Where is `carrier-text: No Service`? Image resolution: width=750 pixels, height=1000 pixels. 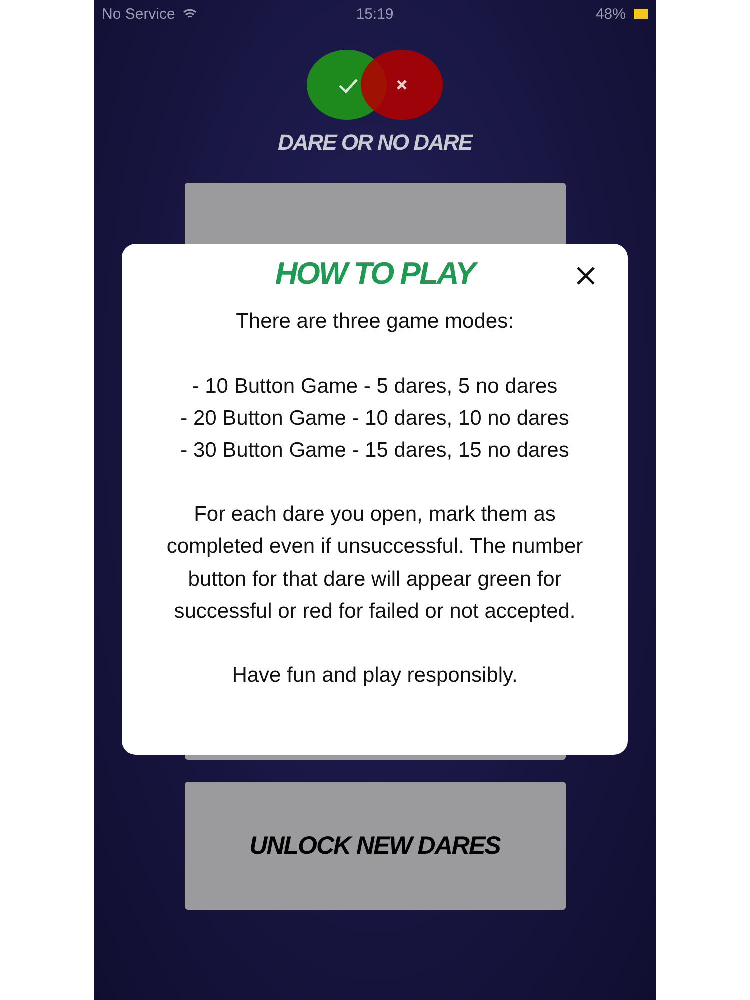 carrier-text: No Service is located at coordinates (139, 14).